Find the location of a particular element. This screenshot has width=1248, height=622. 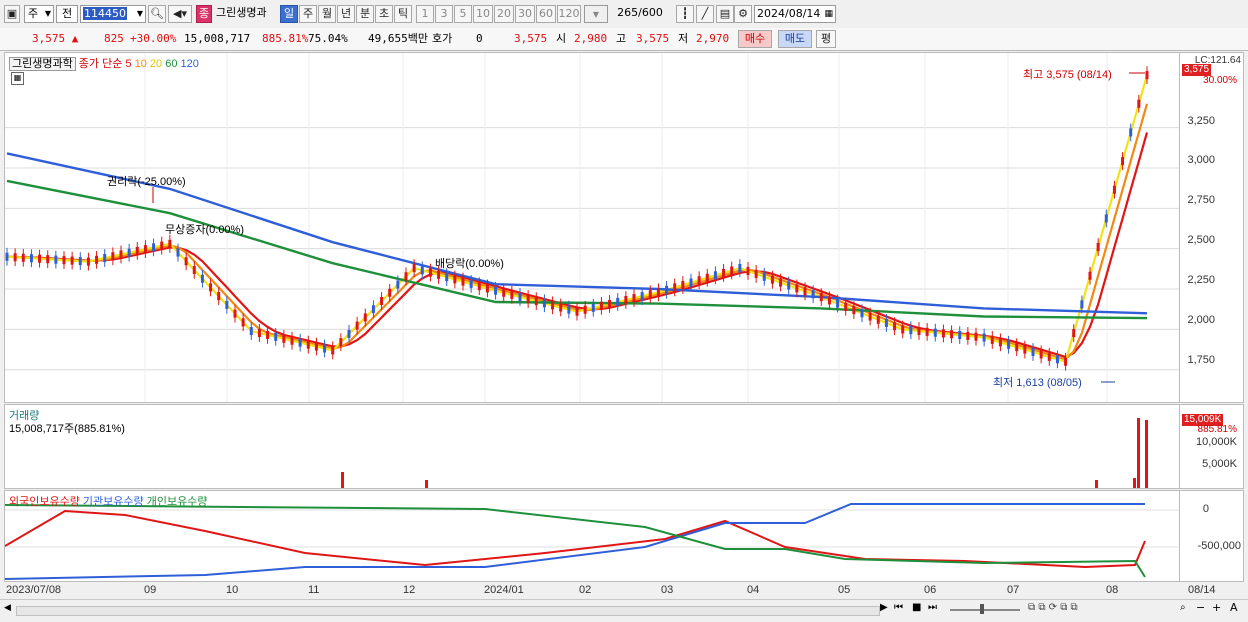

rewind-icon: ⏮ is located at coordinates (898, 607).